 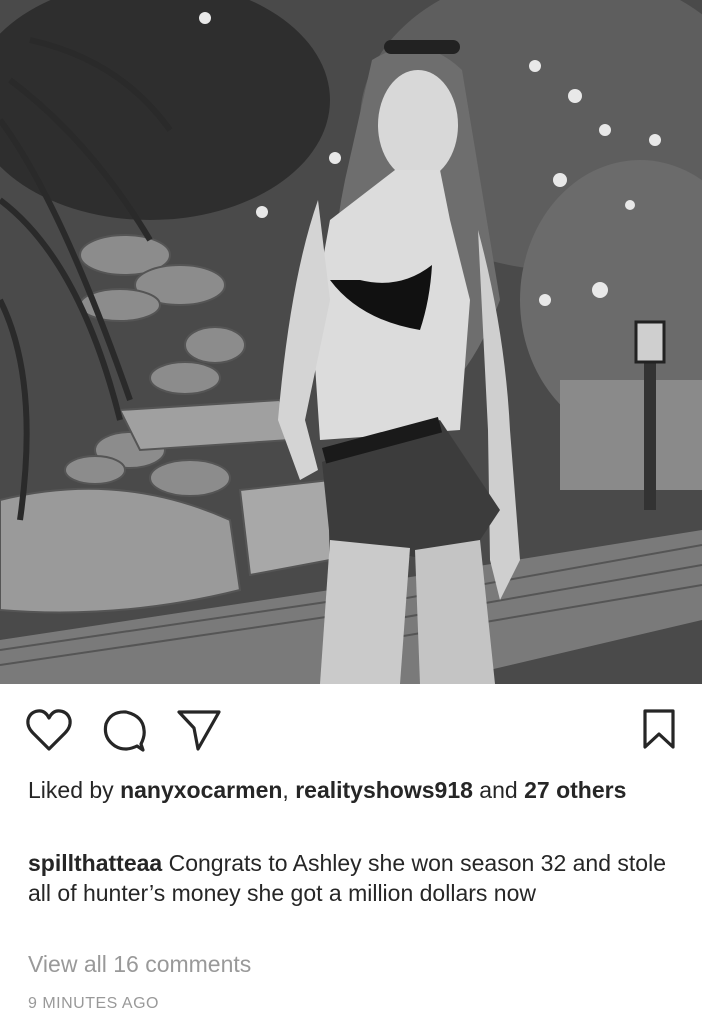 I want to click on liker-username: nanyxocarmen, so click(x=201, y=790).